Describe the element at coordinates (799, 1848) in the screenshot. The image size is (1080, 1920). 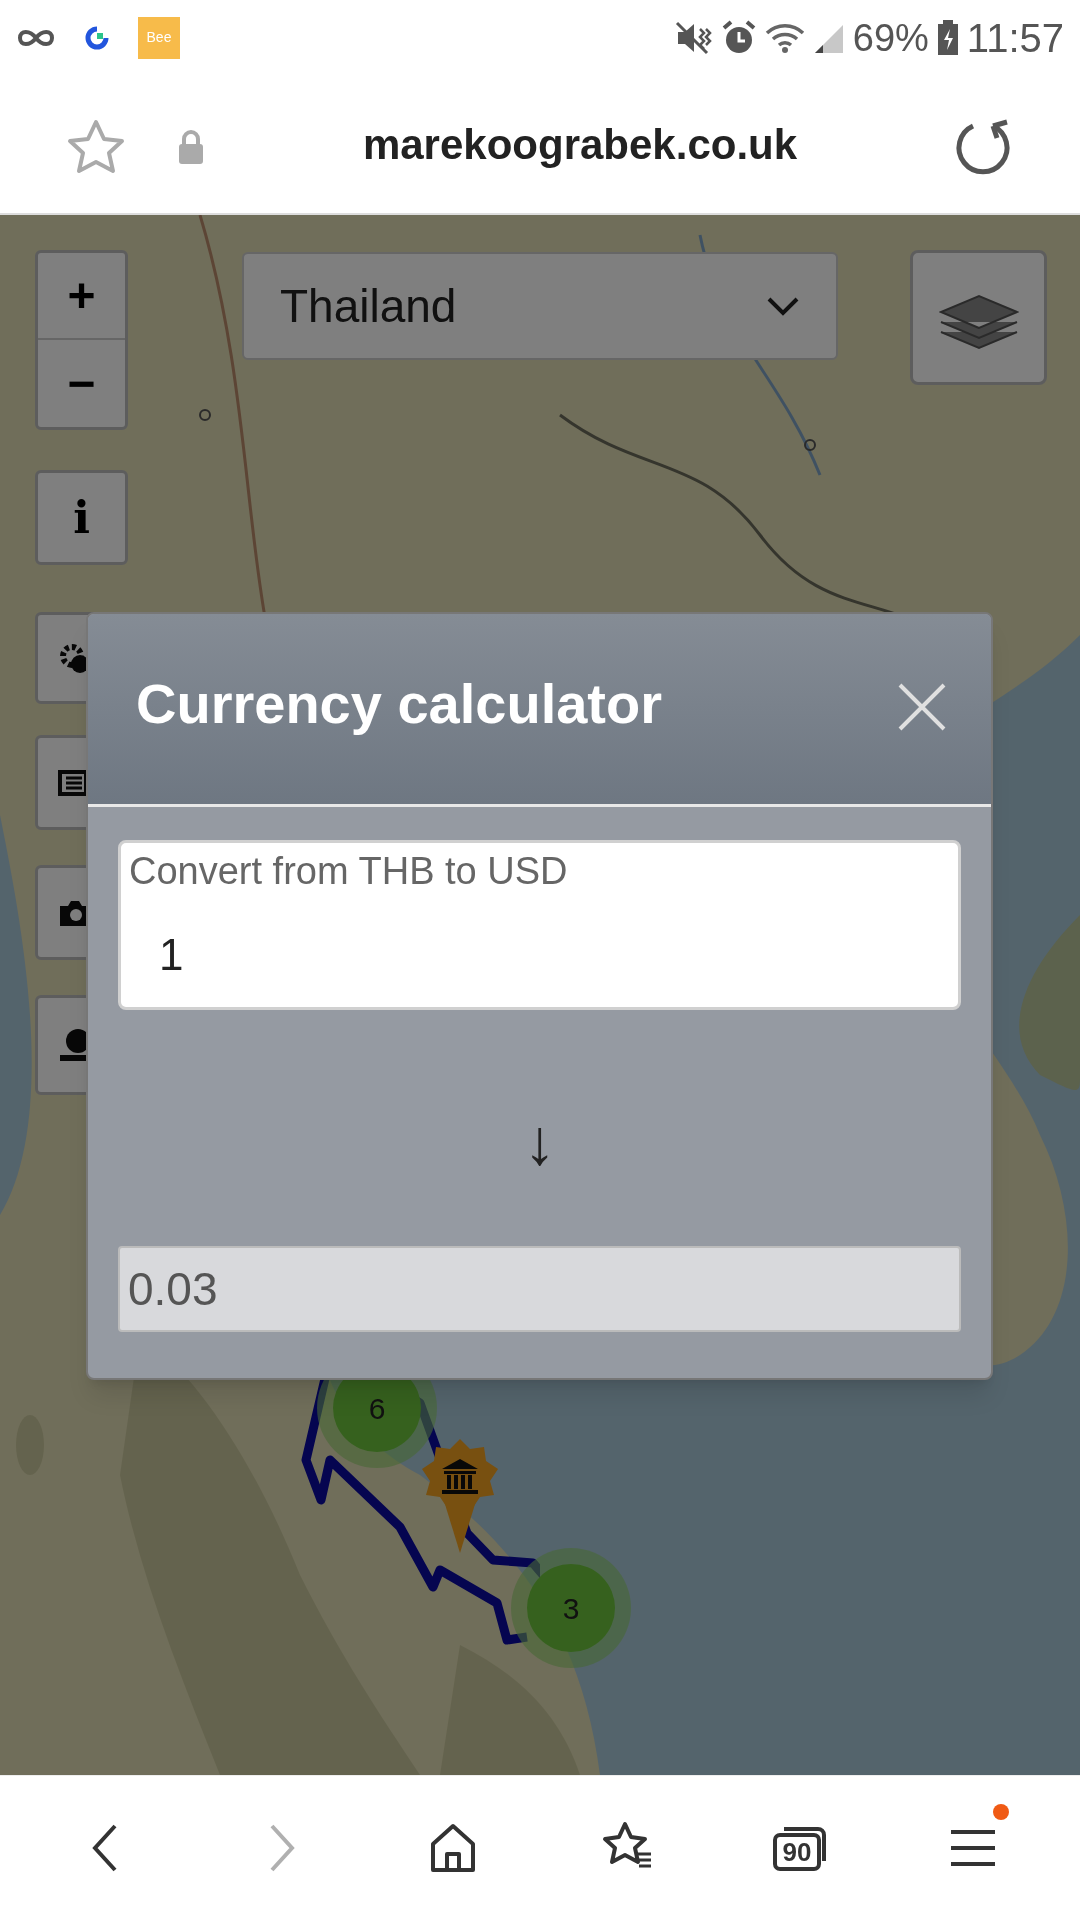
I see `tabs-button: 90` at that location.